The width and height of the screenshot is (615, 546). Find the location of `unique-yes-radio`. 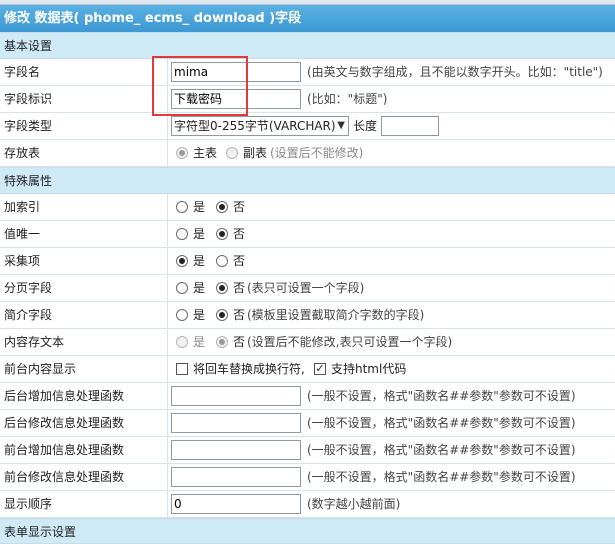

unique-yes-radio is located at coordinates (182, 234).